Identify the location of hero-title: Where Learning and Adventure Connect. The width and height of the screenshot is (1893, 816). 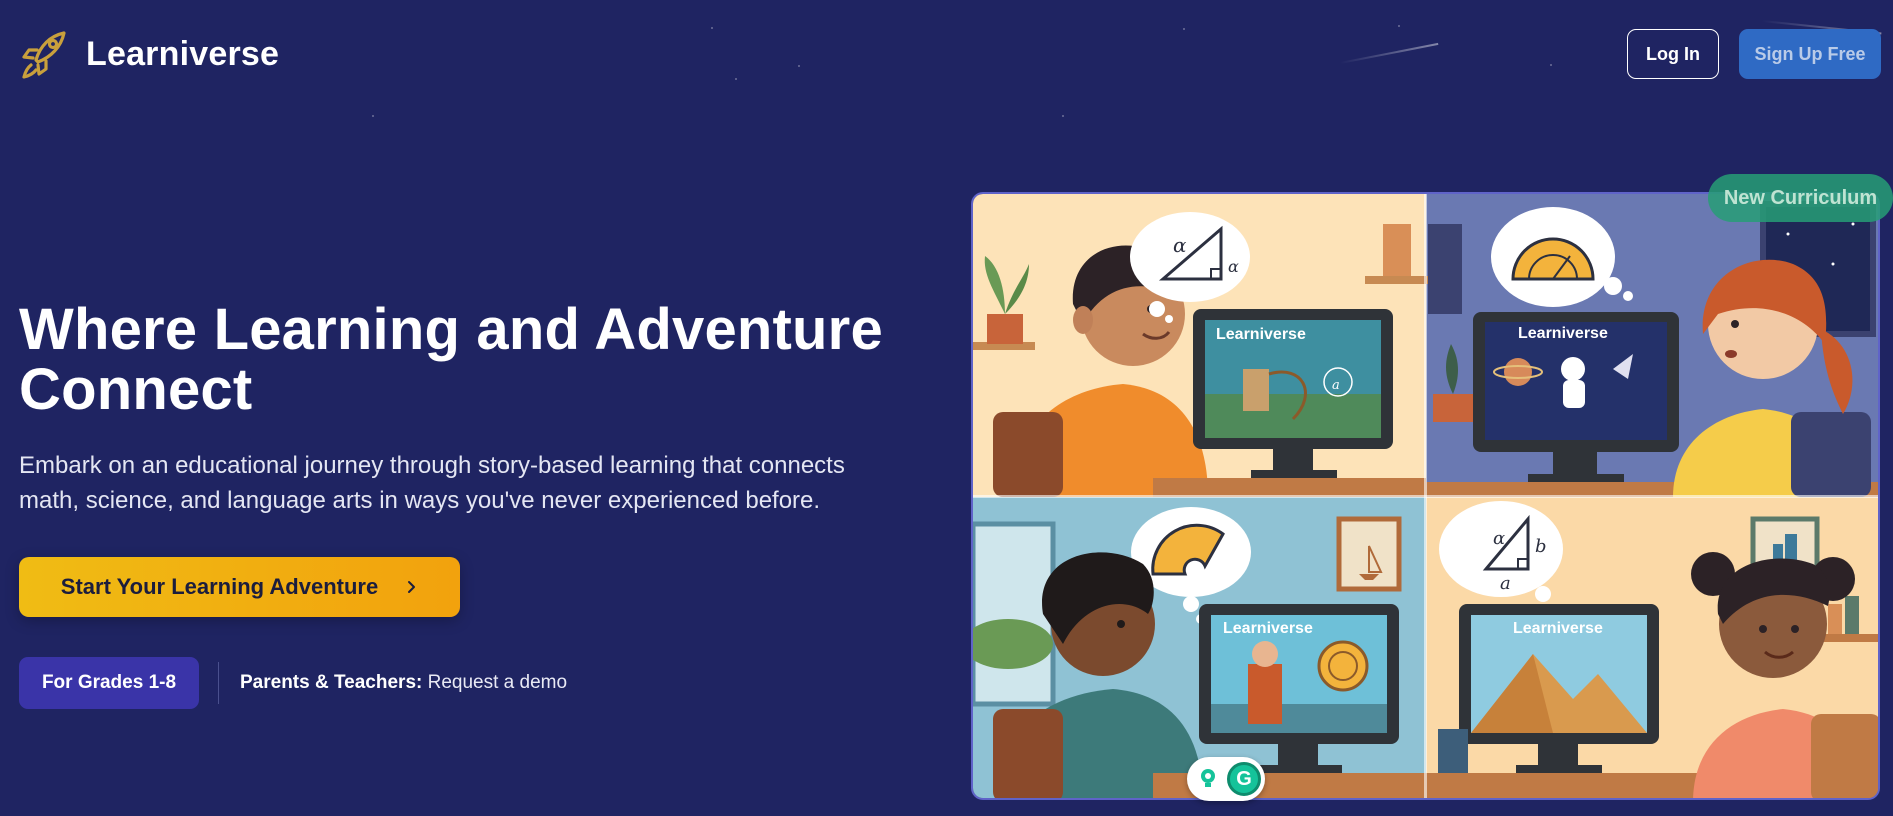
(451, 359).